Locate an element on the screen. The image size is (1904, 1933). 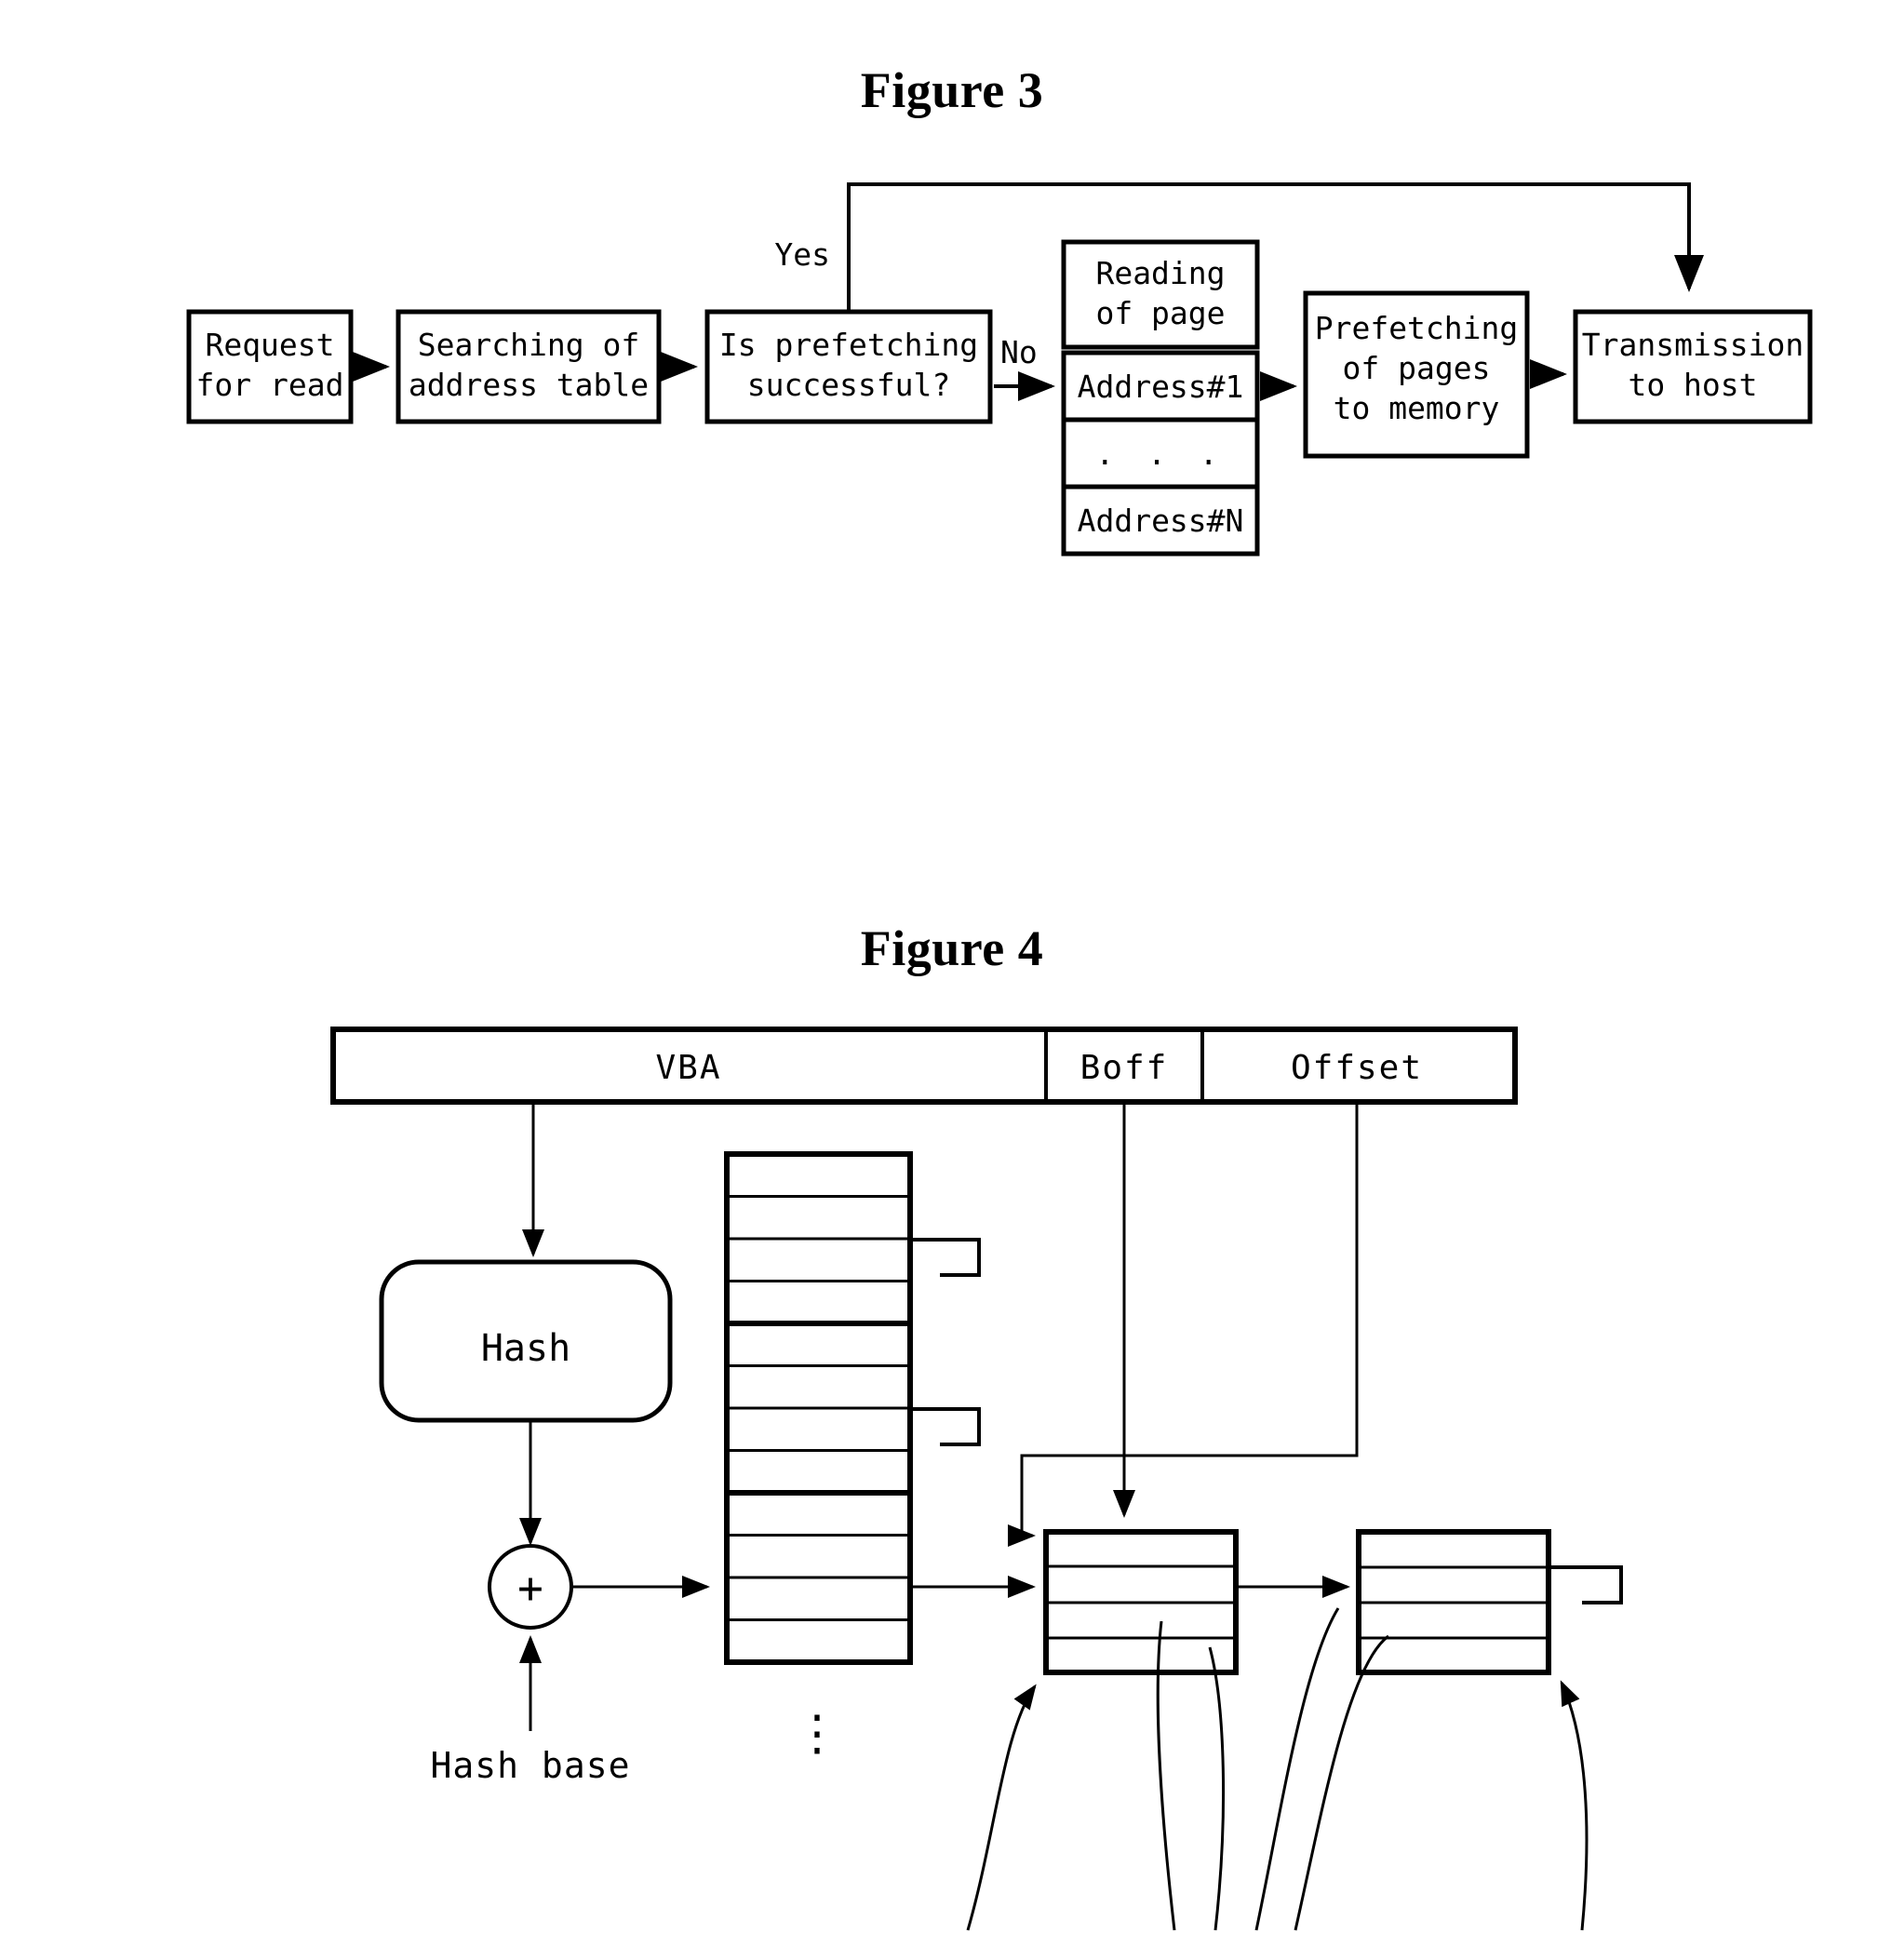
figure-4-title: Figure 4 is located at coordinates (952, 948).